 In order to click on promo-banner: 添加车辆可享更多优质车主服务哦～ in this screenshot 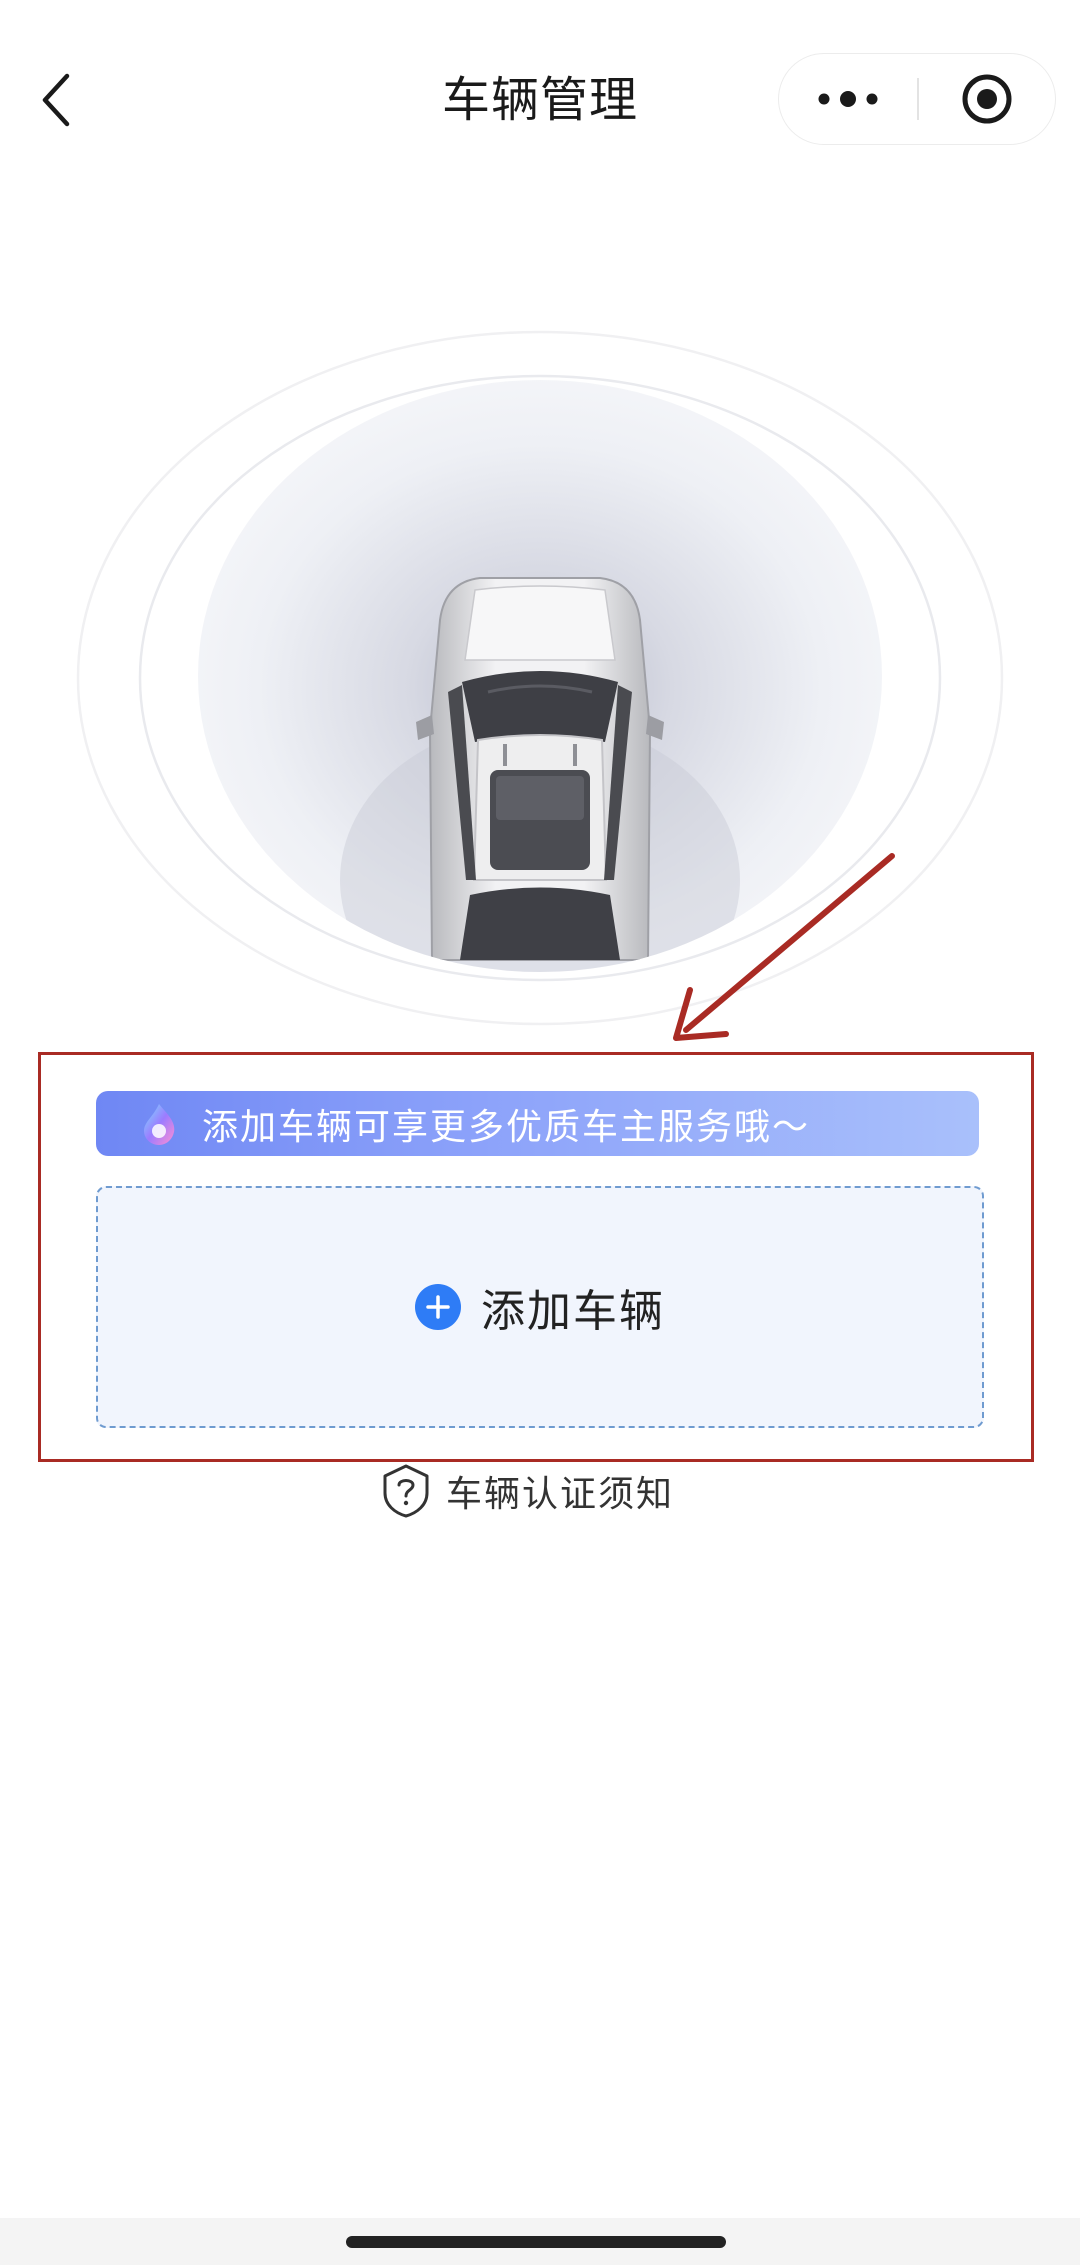, I will do `click(537, 1123)`.